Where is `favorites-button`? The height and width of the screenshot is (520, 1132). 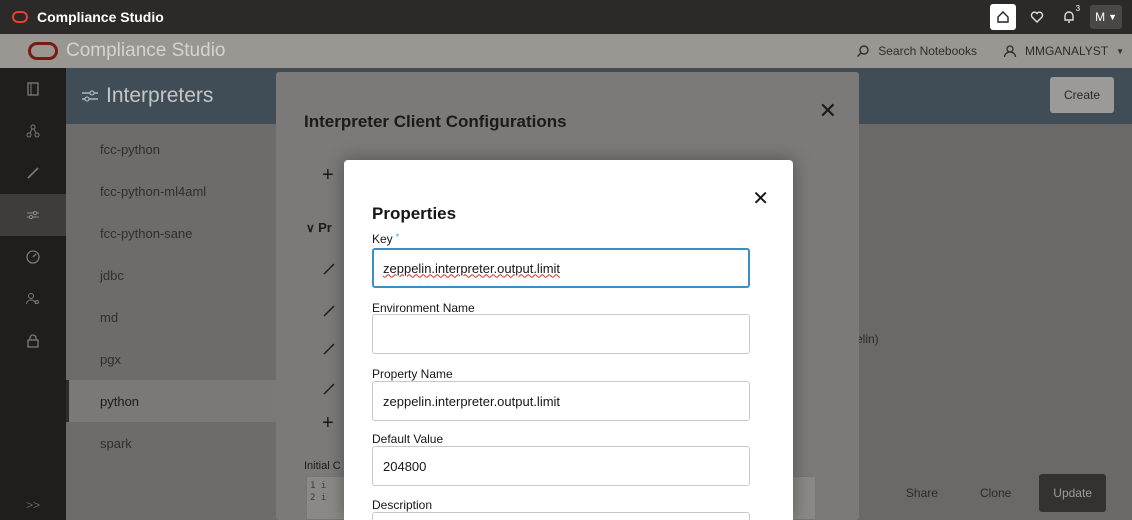 favorites-button is located at coordinates (1037, 17).